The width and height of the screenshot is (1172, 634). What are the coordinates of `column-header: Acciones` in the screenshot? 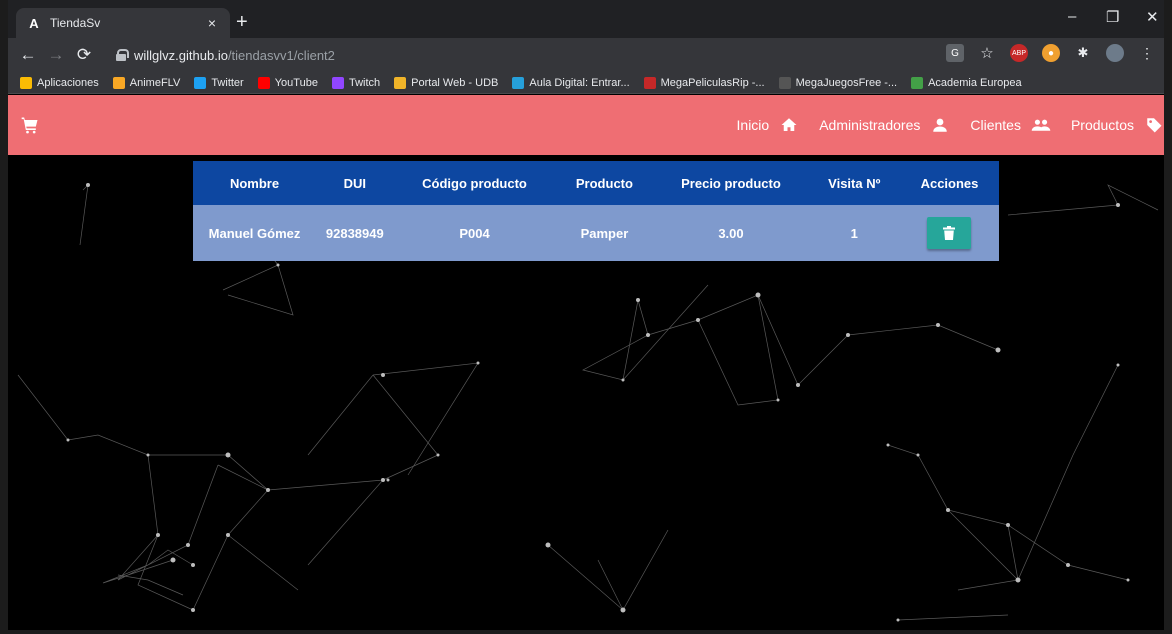 It's located at (949, 183).